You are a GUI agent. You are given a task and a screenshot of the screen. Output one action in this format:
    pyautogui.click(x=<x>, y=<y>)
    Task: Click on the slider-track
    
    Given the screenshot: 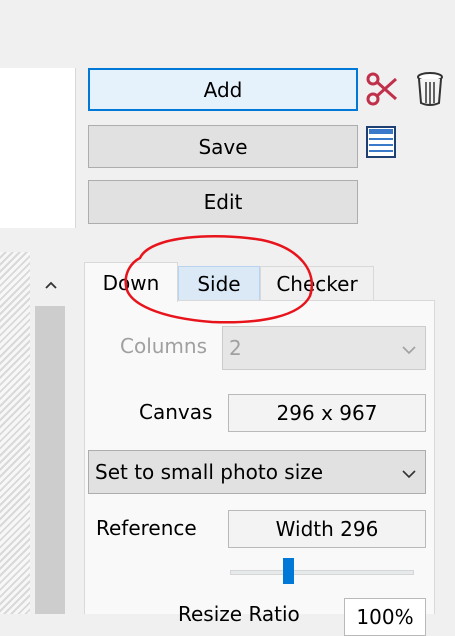 What is the action you would take?
    pyautogui.click(x=322, y=572)
    